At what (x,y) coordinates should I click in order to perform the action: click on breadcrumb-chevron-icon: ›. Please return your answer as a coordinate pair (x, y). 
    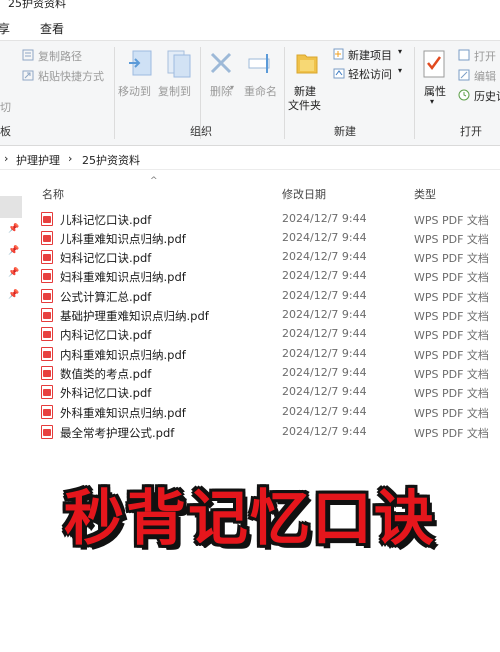
    Looking at the image, I should click on (70, 158).